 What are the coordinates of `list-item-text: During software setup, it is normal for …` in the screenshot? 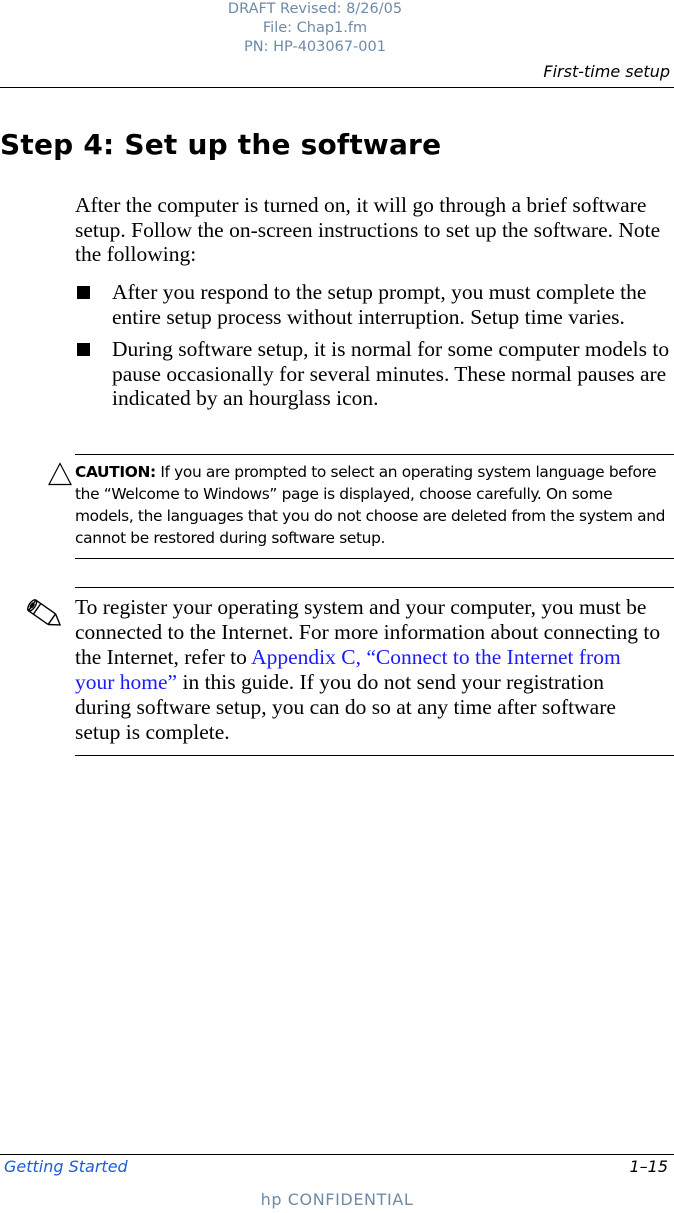 It's located at (391, 373).